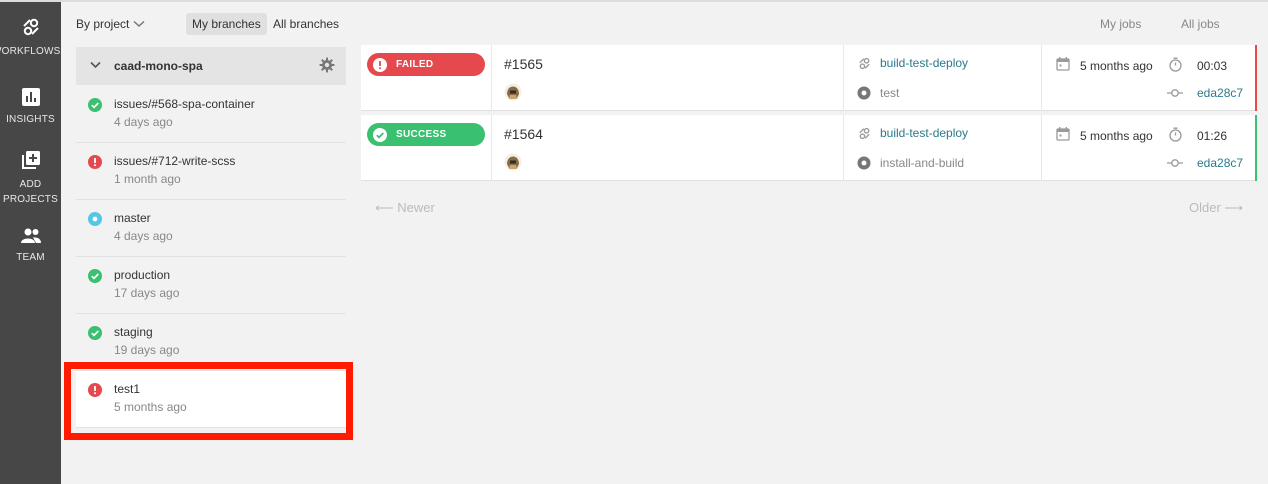 Image resolution: width=1268 pixels, height=484 pixels. I want to click on branch-item: issues/#712-write-scss 1 month ago, so click(211, 171).